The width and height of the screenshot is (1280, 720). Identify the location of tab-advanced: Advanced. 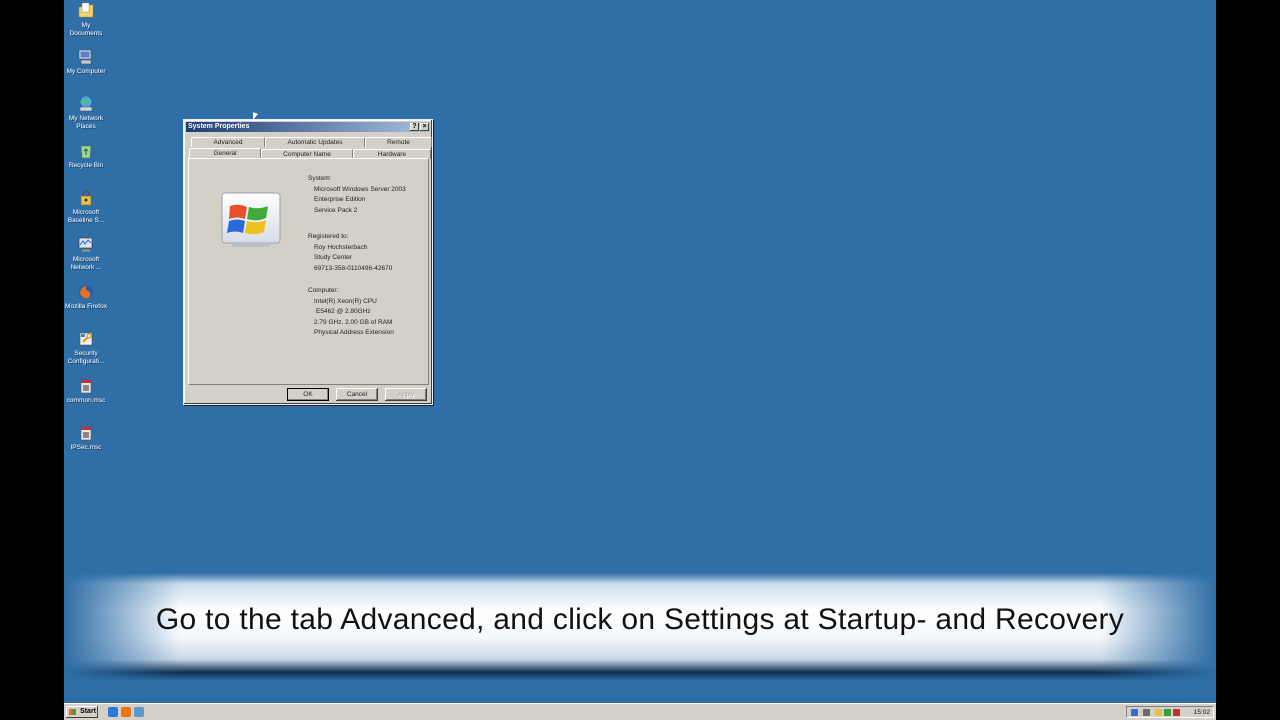
(228, 142).